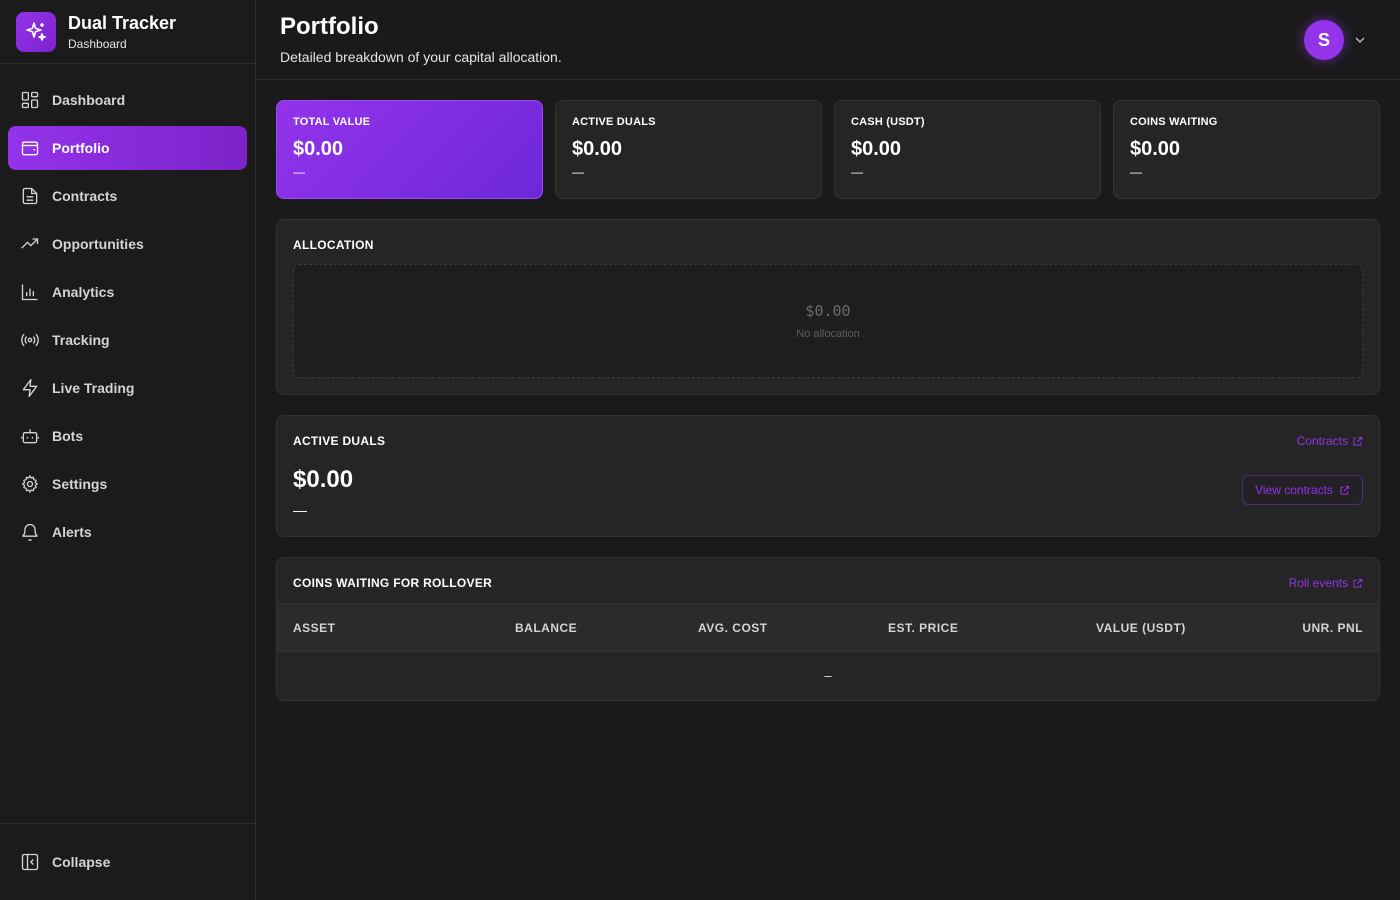 The height and width of the screenshot is (900, 1400). Describe the element at coordinates (1174, 122) in the screenshot. I see `stat-label: COINS WAITING` at that location.